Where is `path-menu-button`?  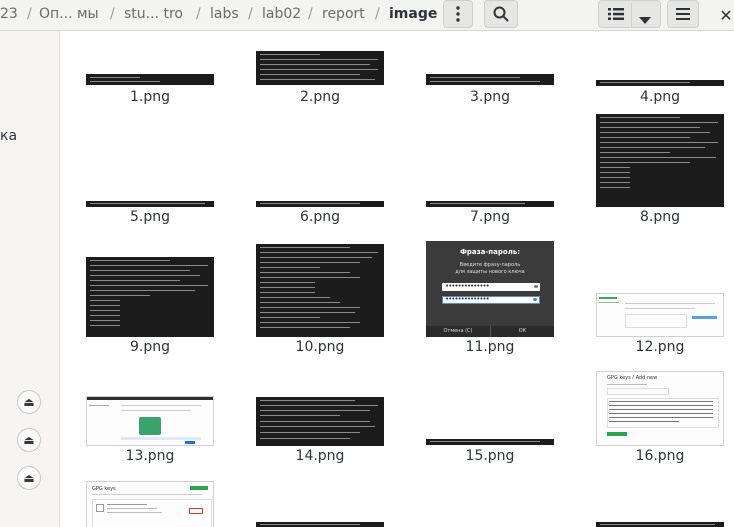
path-menu-button is located at coordinates (458, 14).